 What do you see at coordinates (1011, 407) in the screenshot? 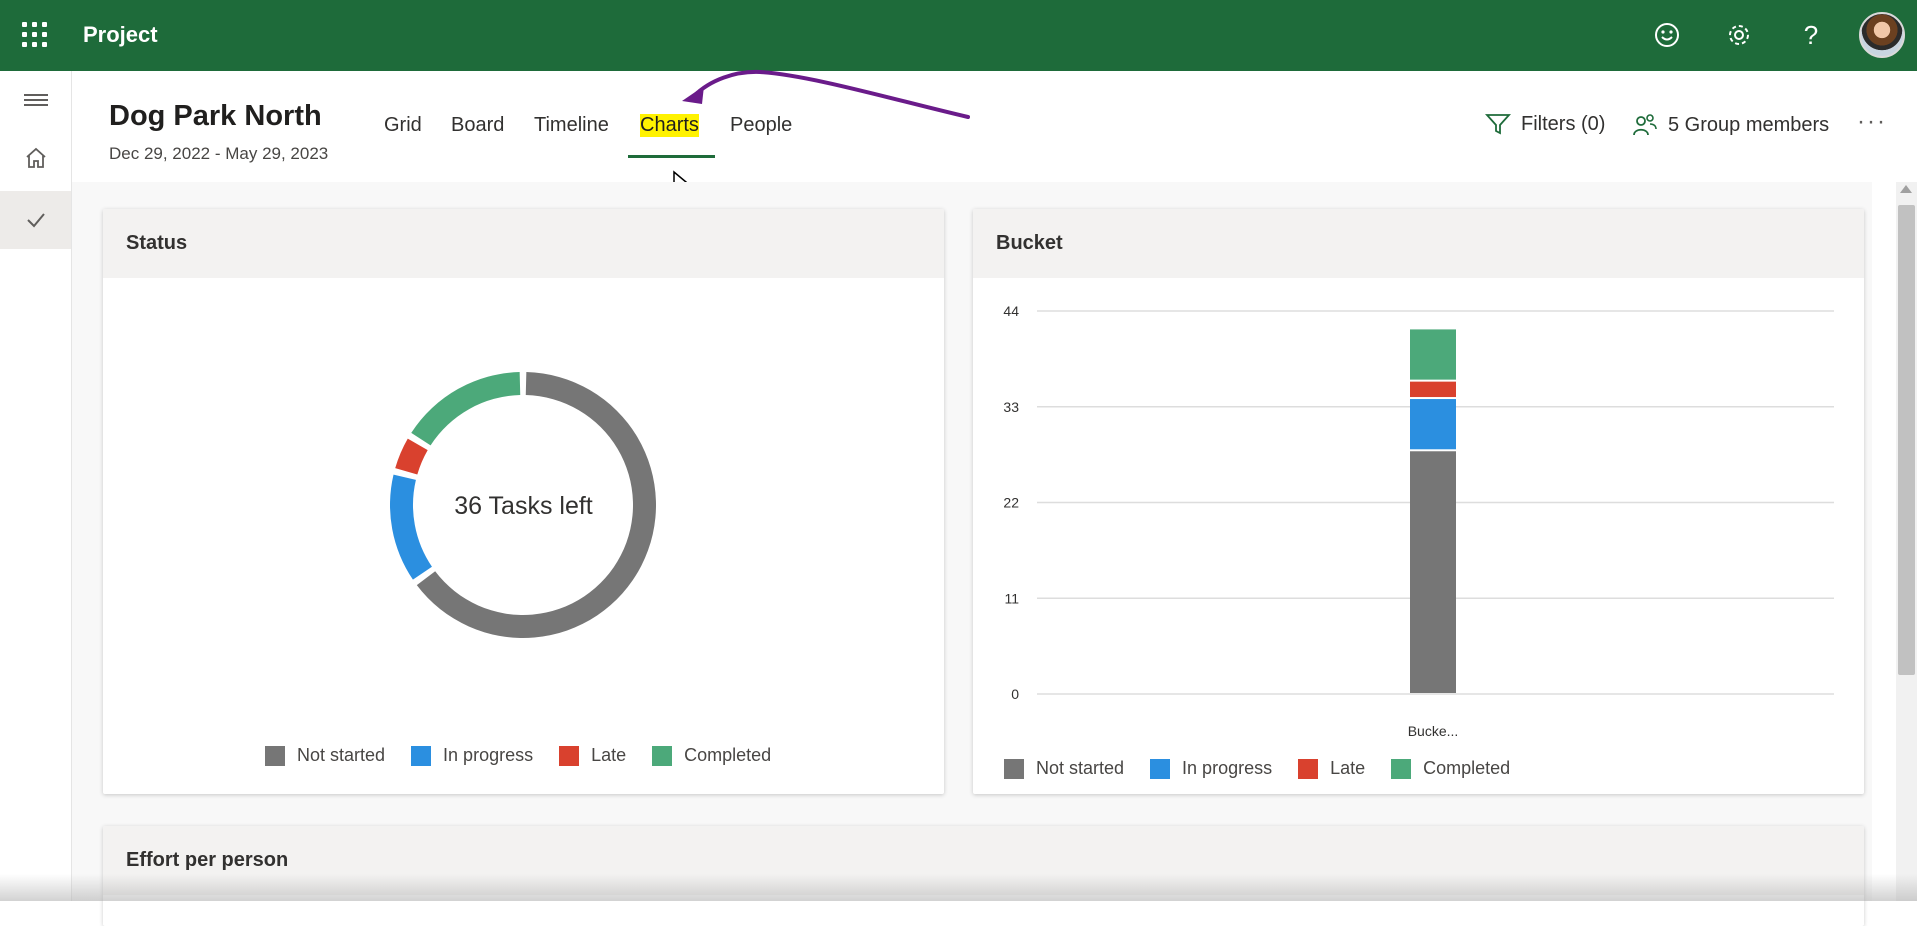
I see `y-tick-label: 33` at bounding box center [1011, 407].